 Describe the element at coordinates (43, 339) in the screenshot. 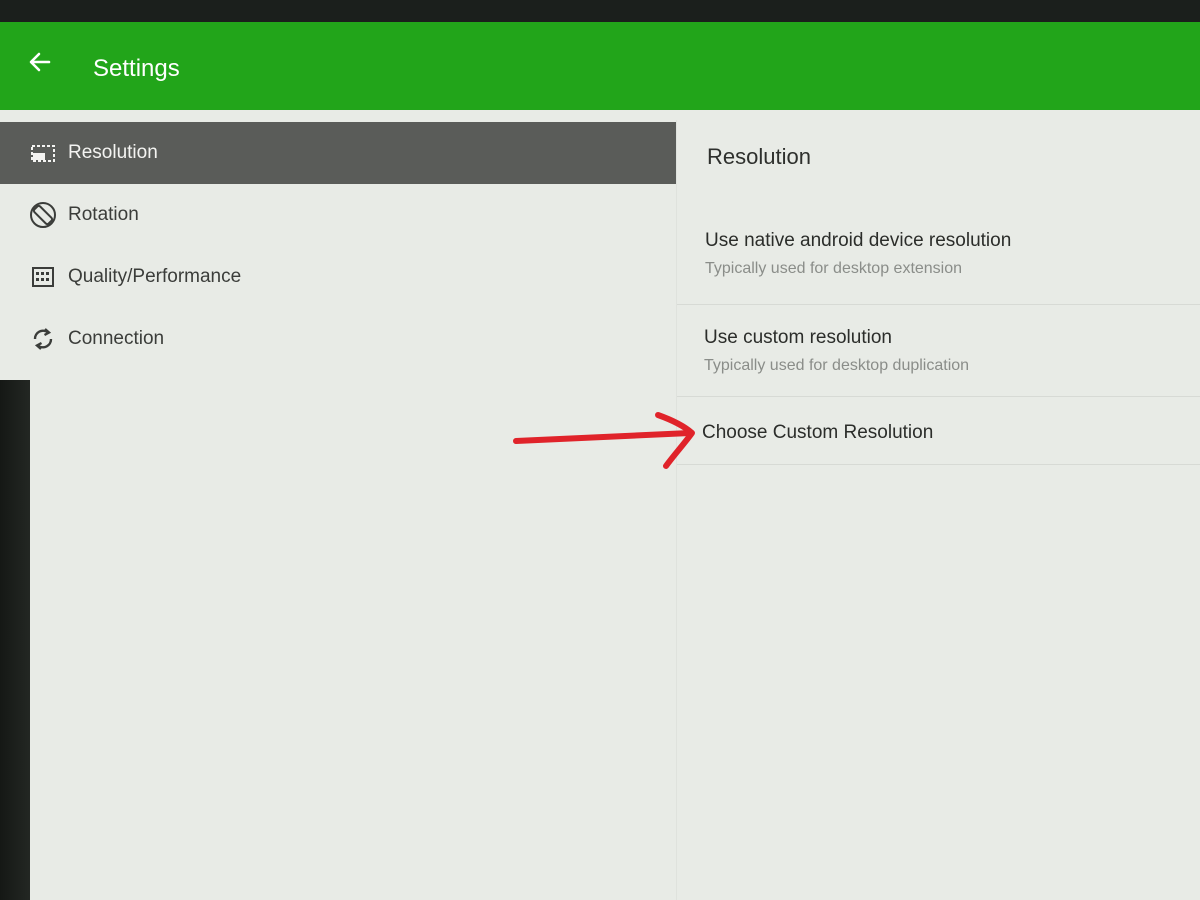

I see `sync-icon` at that location.